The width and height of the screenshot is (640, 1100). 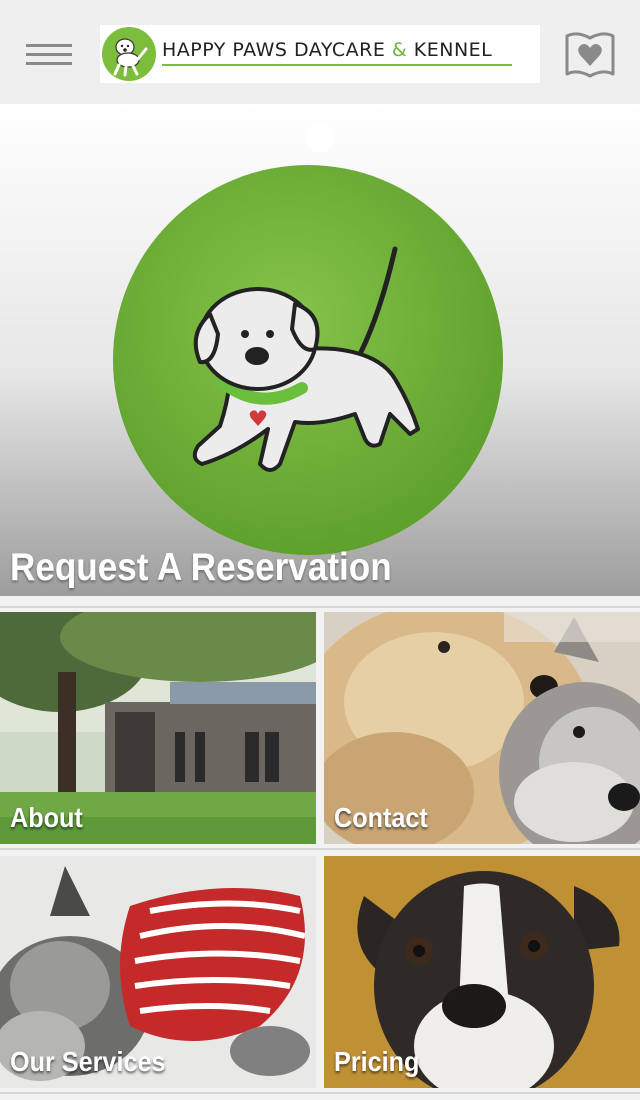 What do you see at coordinates (50, 55) in the screenshot?
I see `hamburger-menu-icon` at bounding box center [50, 55].